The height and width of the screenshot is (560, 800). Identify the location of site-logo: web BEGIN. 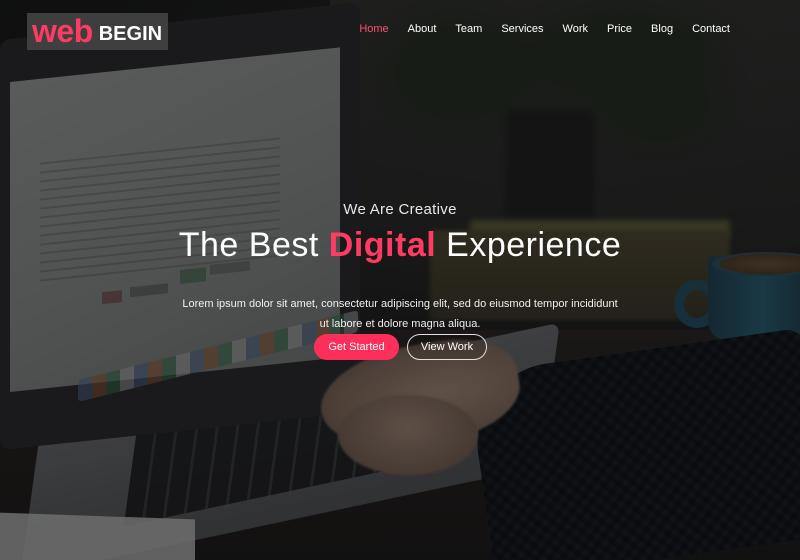
(98, 31).